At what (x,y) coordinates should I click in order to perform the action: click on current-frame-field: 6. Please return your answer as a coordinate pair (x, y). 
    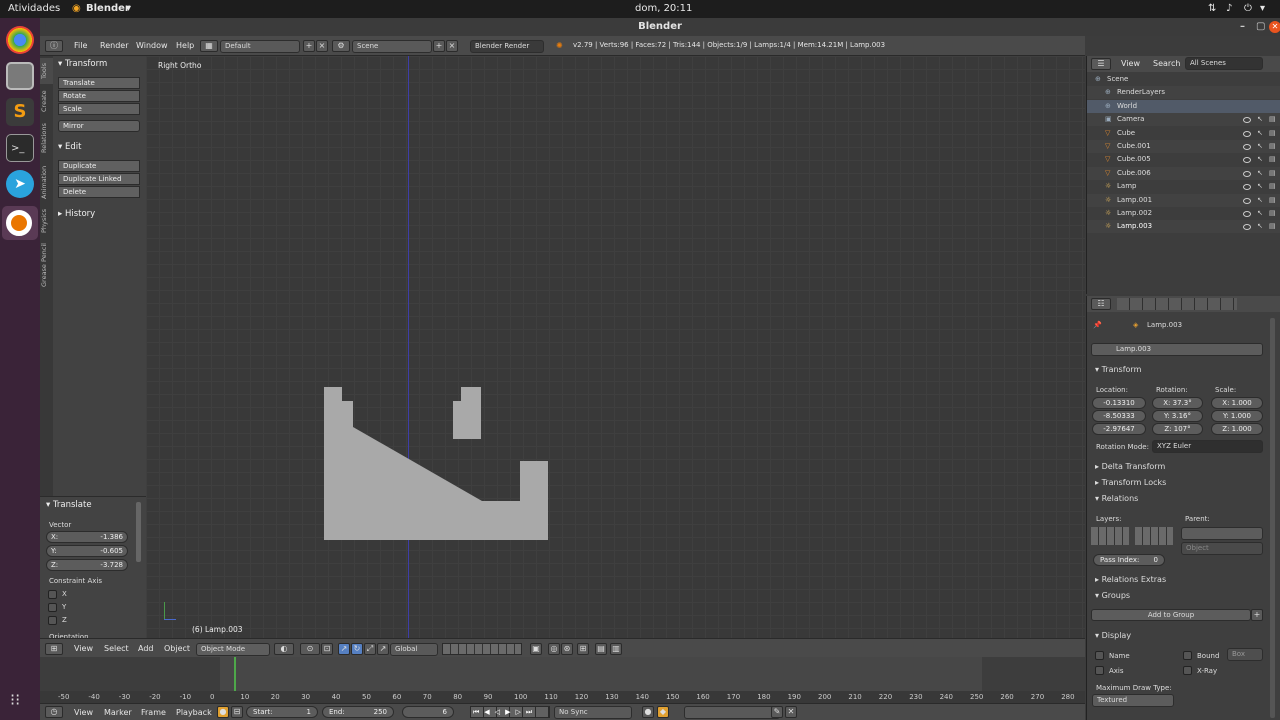
    Looking at the image, I should click on (428, 712).